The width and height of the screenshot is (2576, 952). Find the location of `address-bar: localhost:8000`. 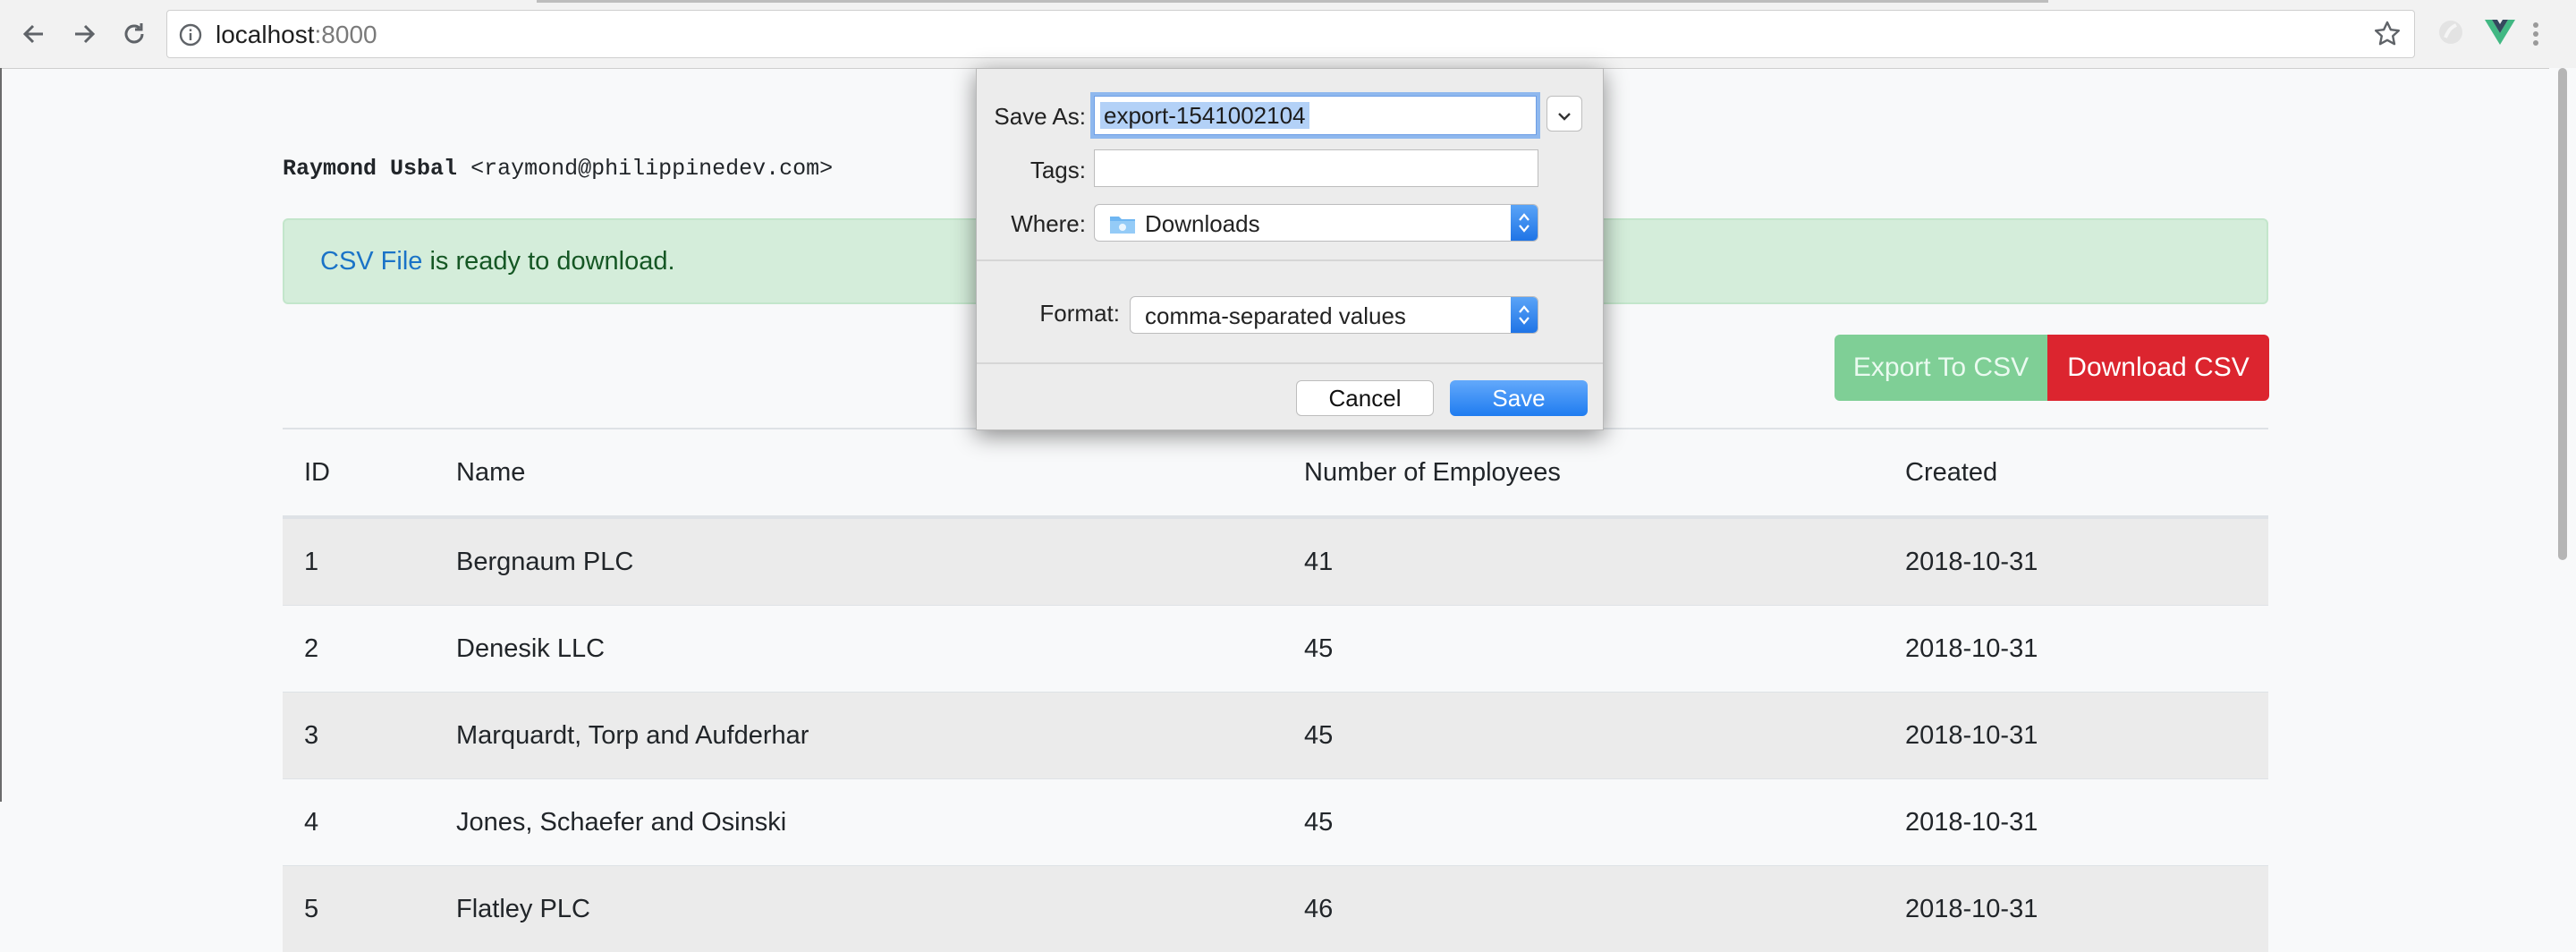

address-bar: localhost:8000 is located at coordinates (1290, 34).